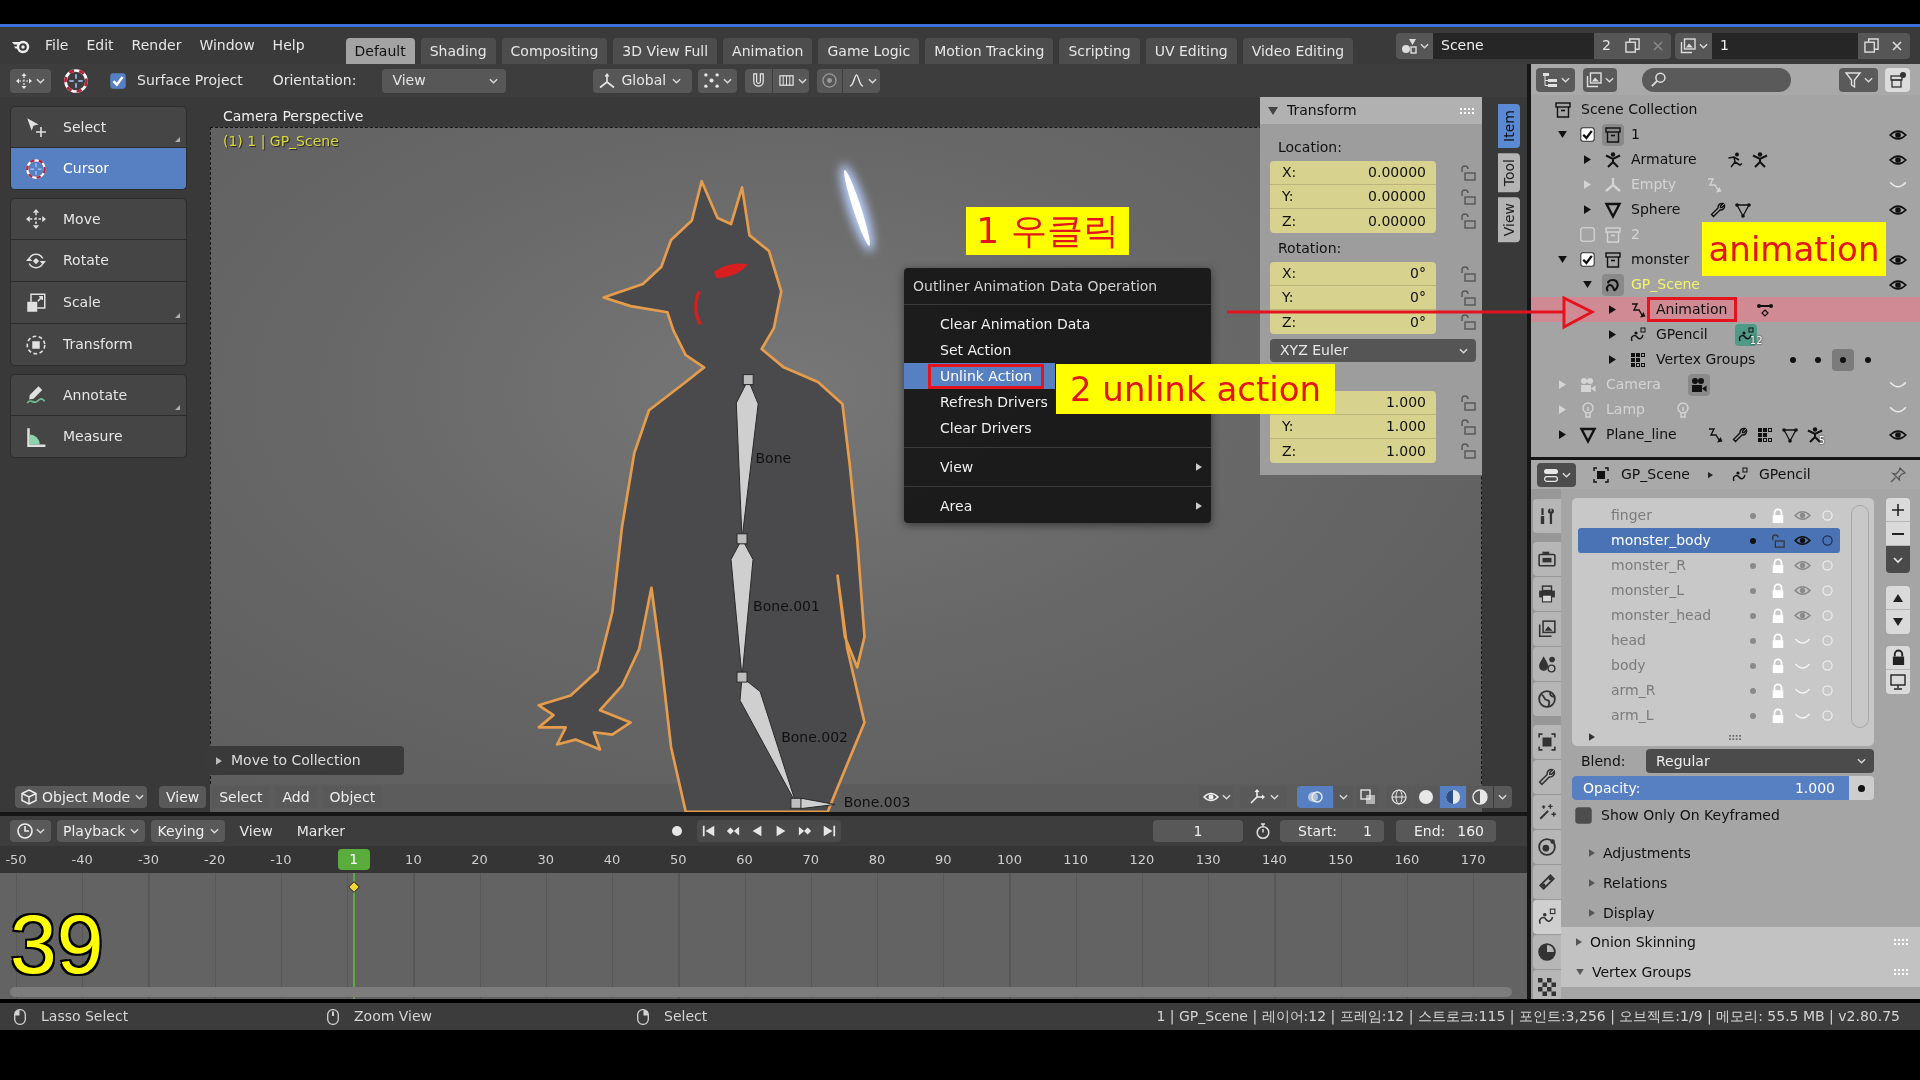 This screenshot has height=1080, width=1920. Describe the element at coordinates (1610, 259) in the screenshot. I see `outliner-row: monster` at that location.